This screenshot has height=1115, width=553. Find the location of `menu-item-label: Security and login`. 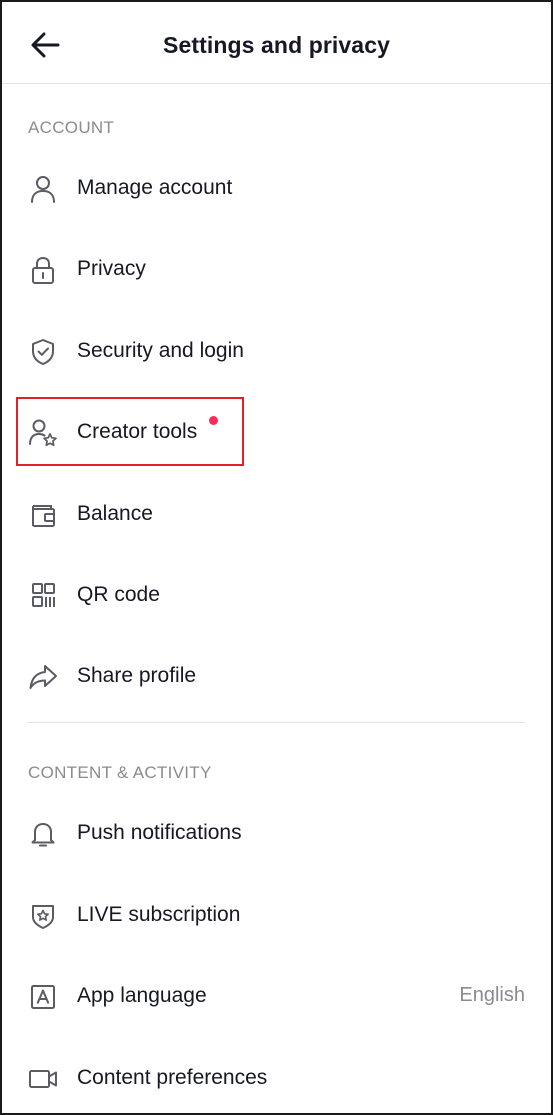

menu-item-label: Security and login is located at coordinates (160, 350).